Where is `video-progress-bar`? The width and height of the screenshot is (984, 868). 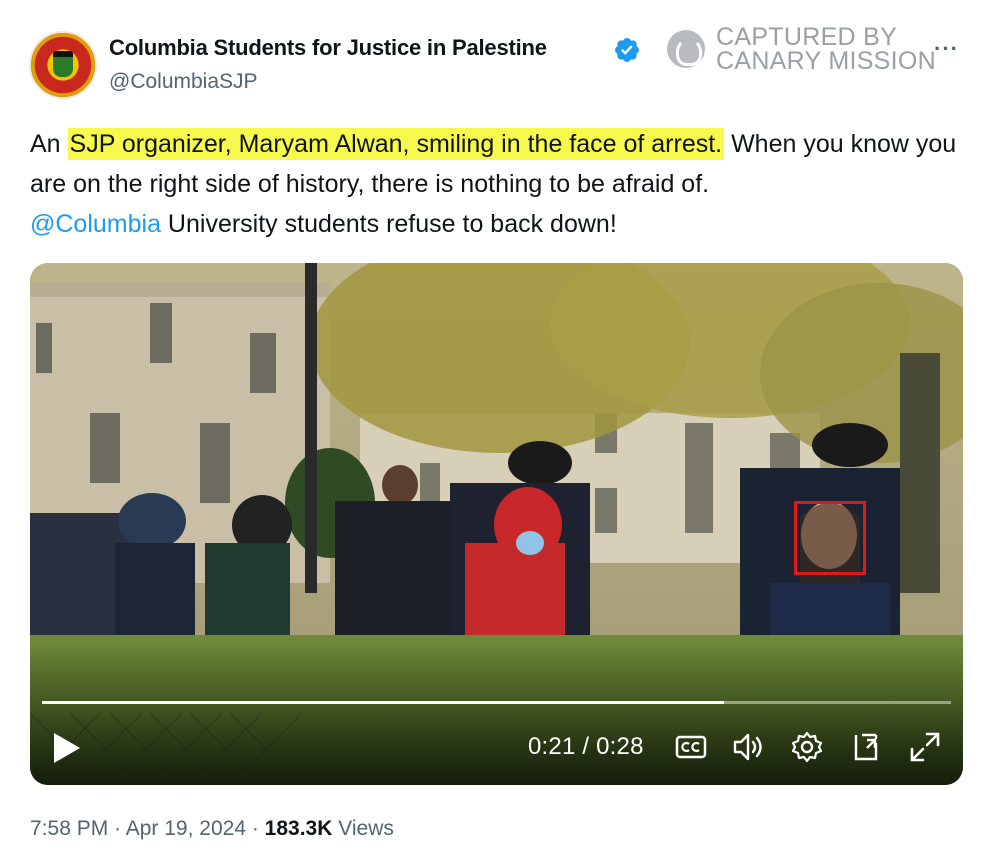 video-progress-bar is located at coordinates (496, 702).